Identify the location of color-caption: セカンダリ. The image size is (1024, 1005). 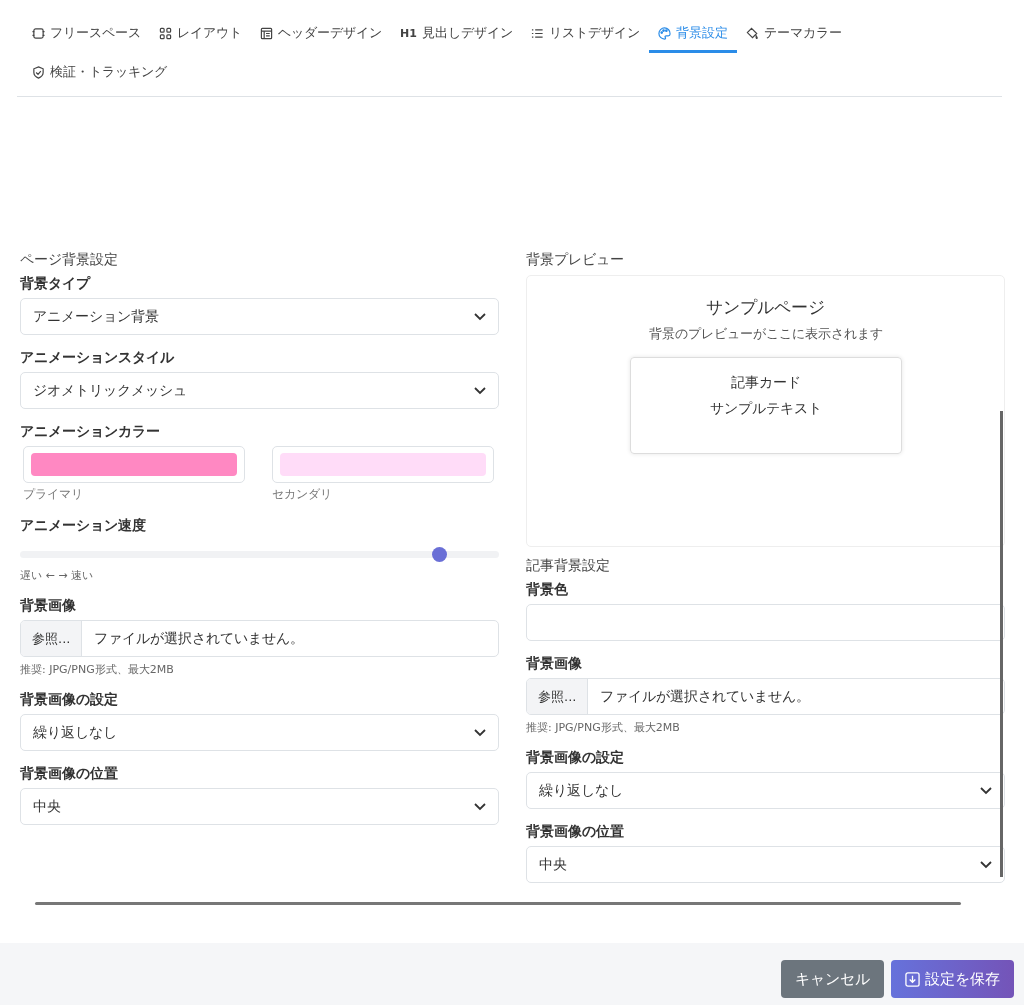
(302, 494).